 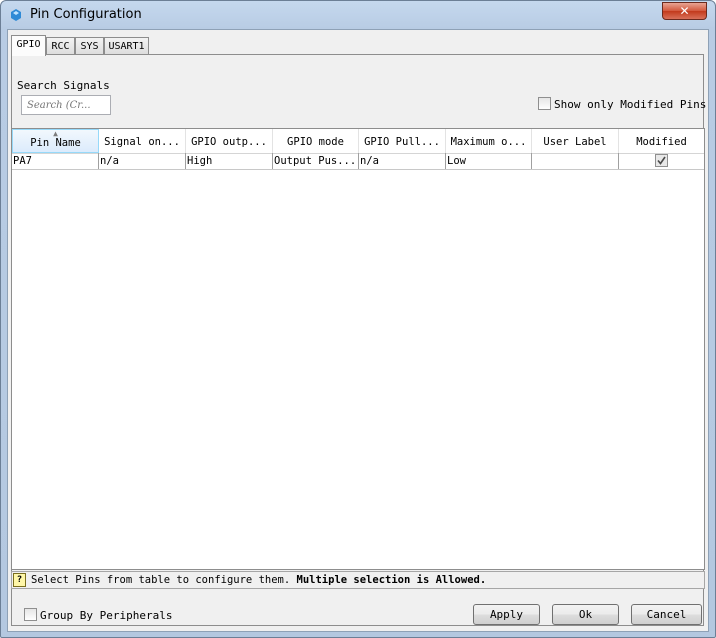 I want to click on group-by-peripherals-checkbox, so click(x=30, y=614).